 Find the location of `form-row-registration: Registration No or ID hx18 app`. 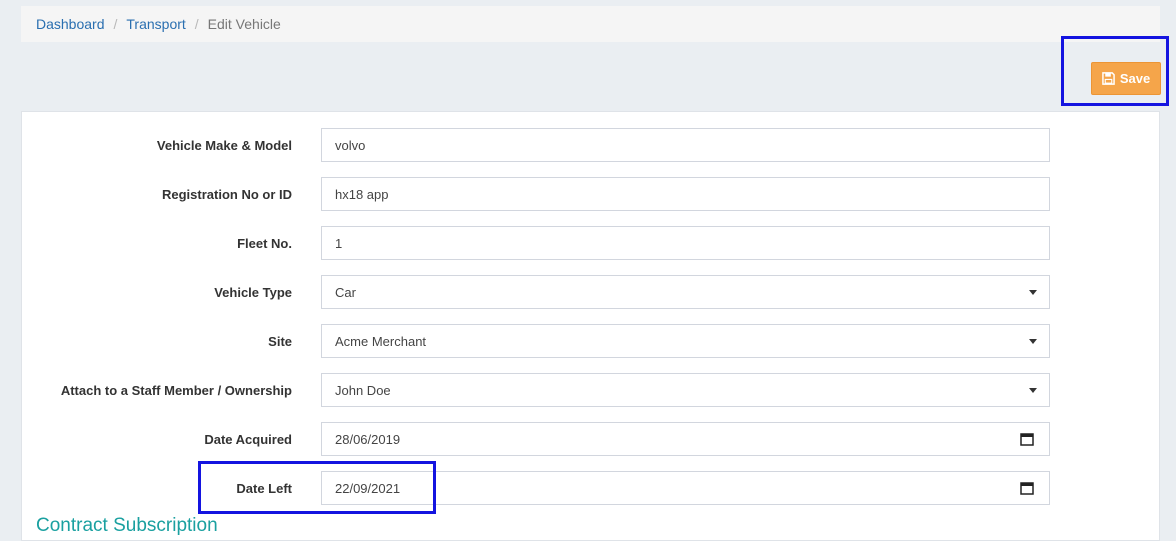

form-row-registration: Registration No or ID hx18 app is located at coordinates (591, 194).